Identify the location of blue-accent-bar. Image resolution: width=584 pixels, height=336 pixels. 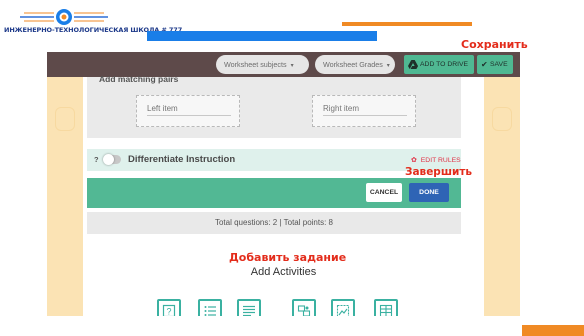
(262, 36).